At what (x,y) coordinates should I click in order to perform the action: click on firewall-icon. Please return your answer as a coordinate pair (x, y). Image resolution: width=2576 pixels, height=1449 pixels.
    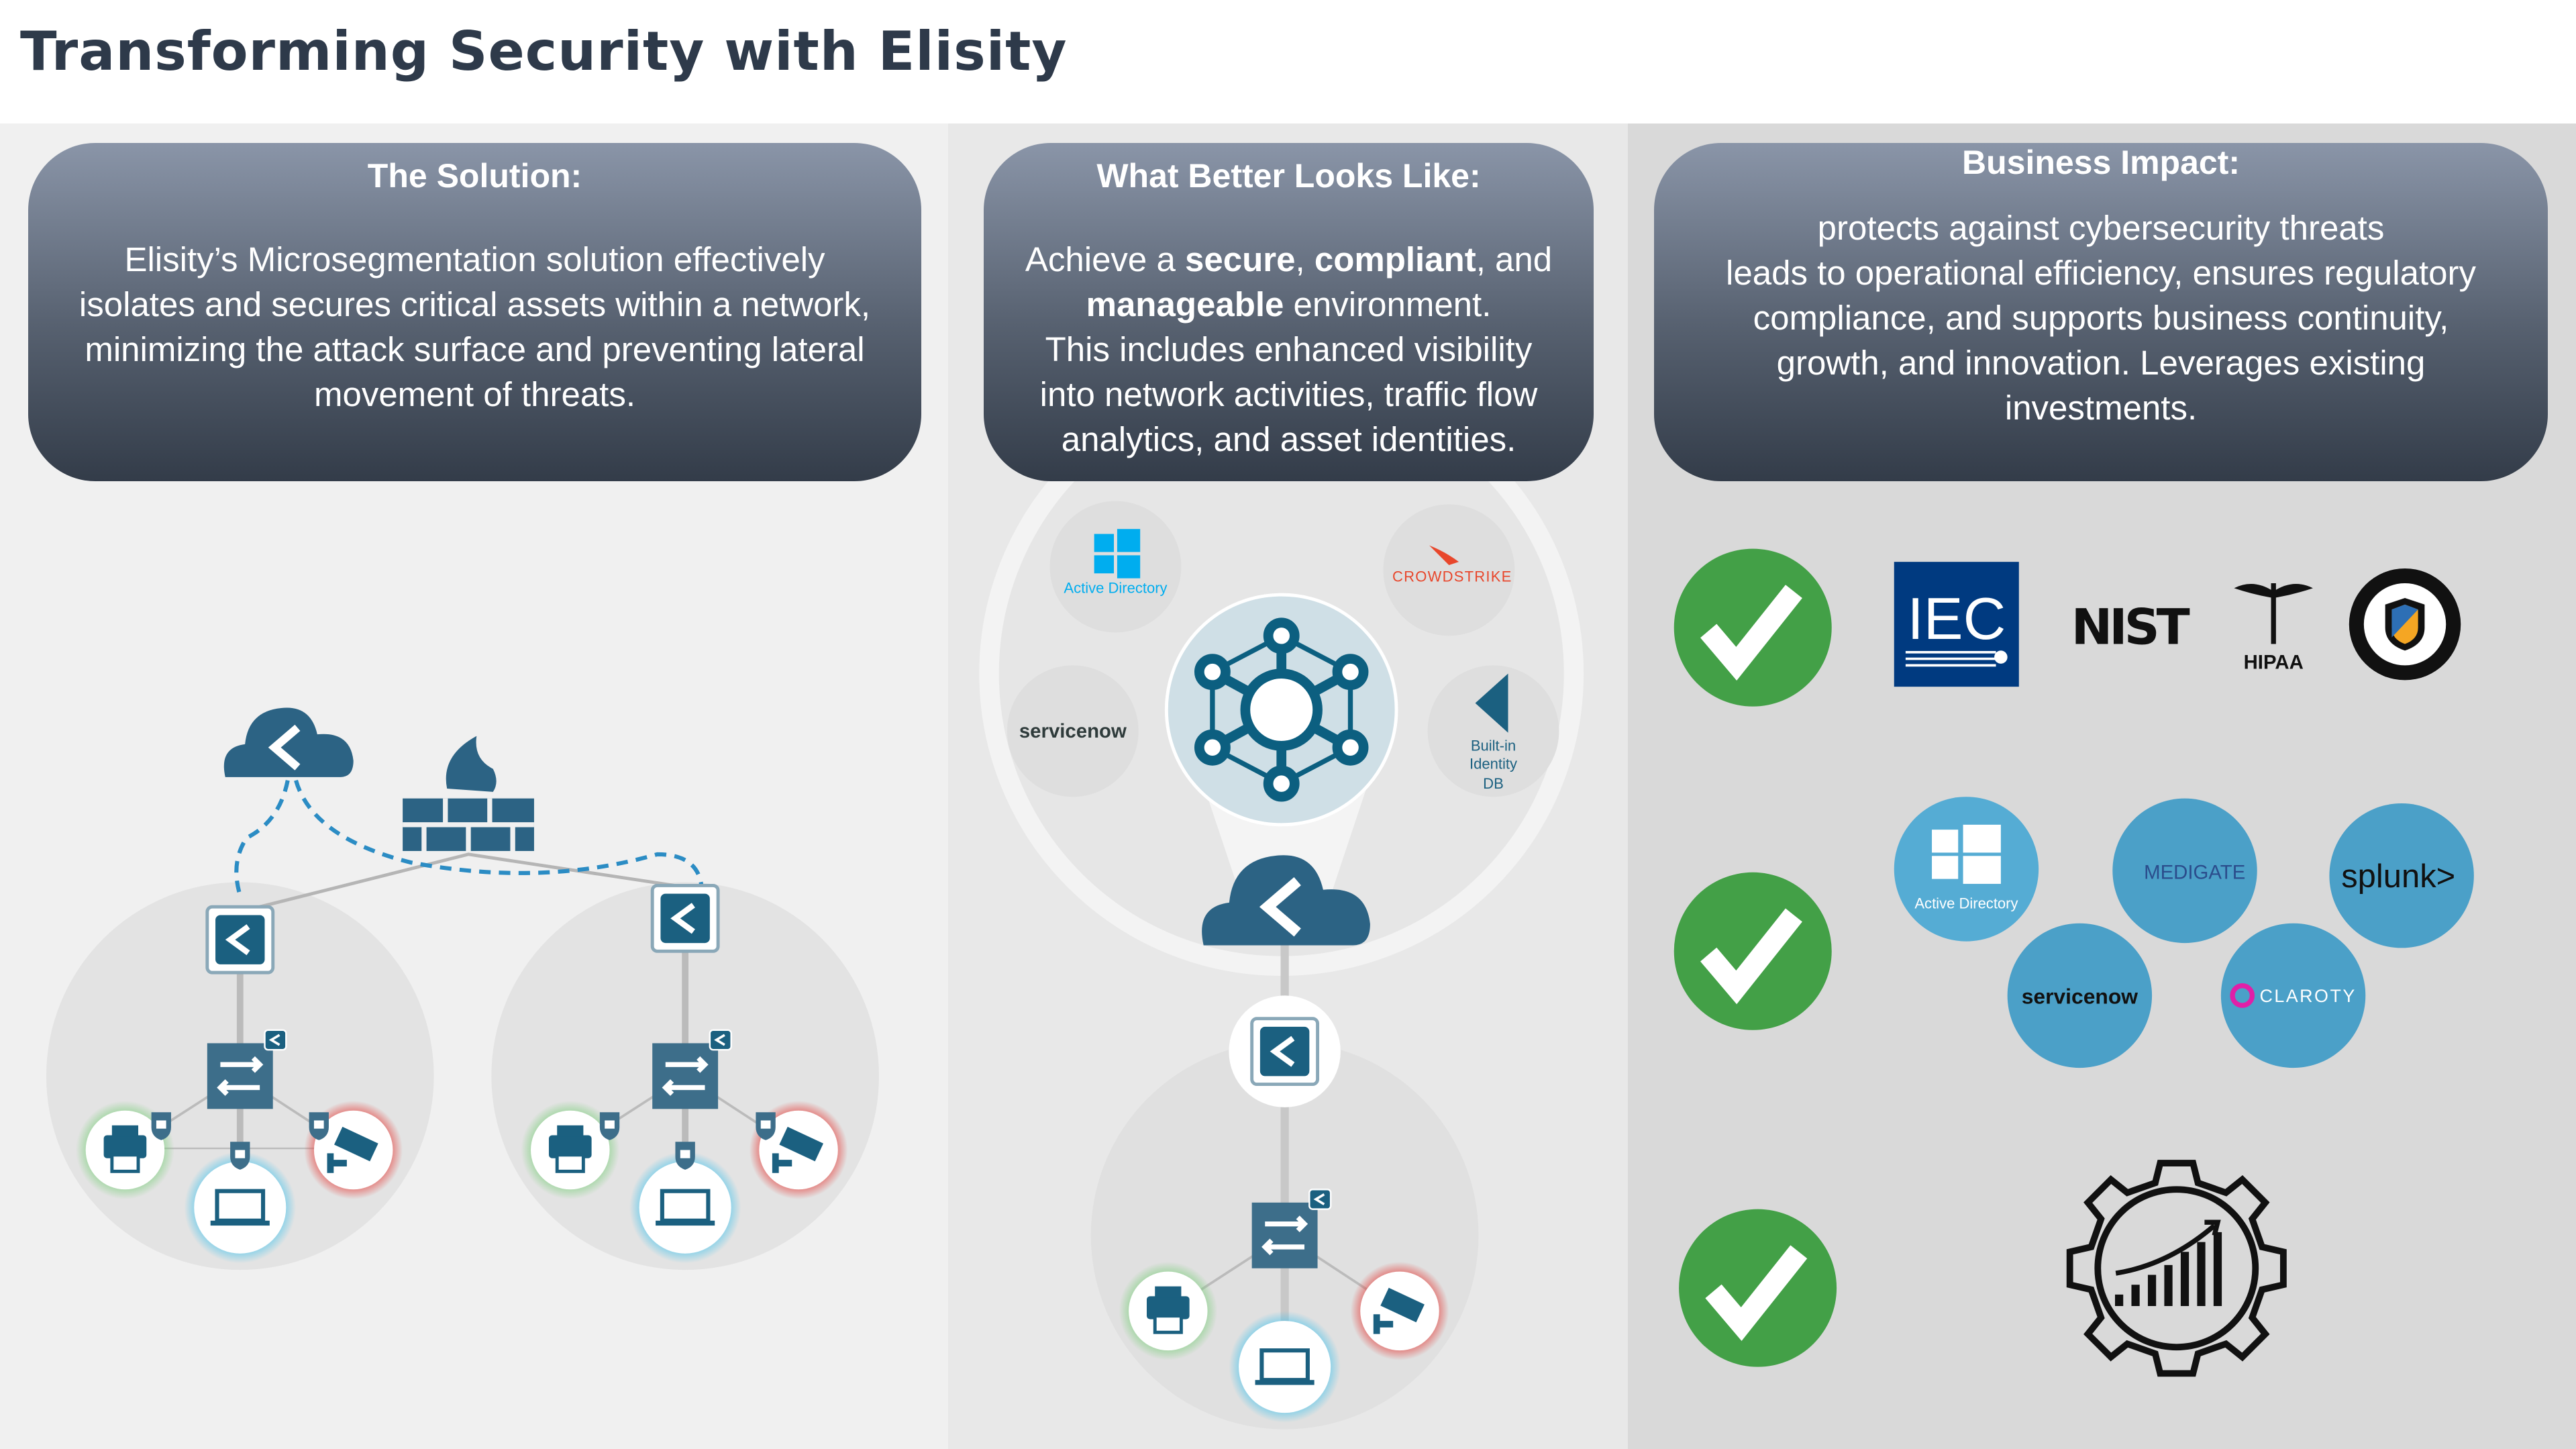
    Looking at the image, I should click on (468, 793).